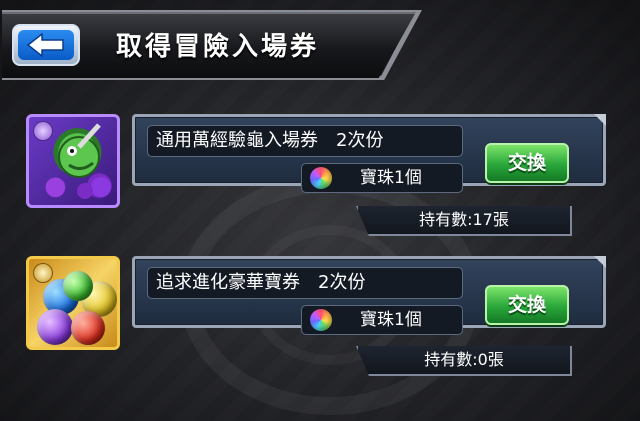 The height and width of the screenshot is (421, 640). I want to click on badge-icon, so click(43, 273).